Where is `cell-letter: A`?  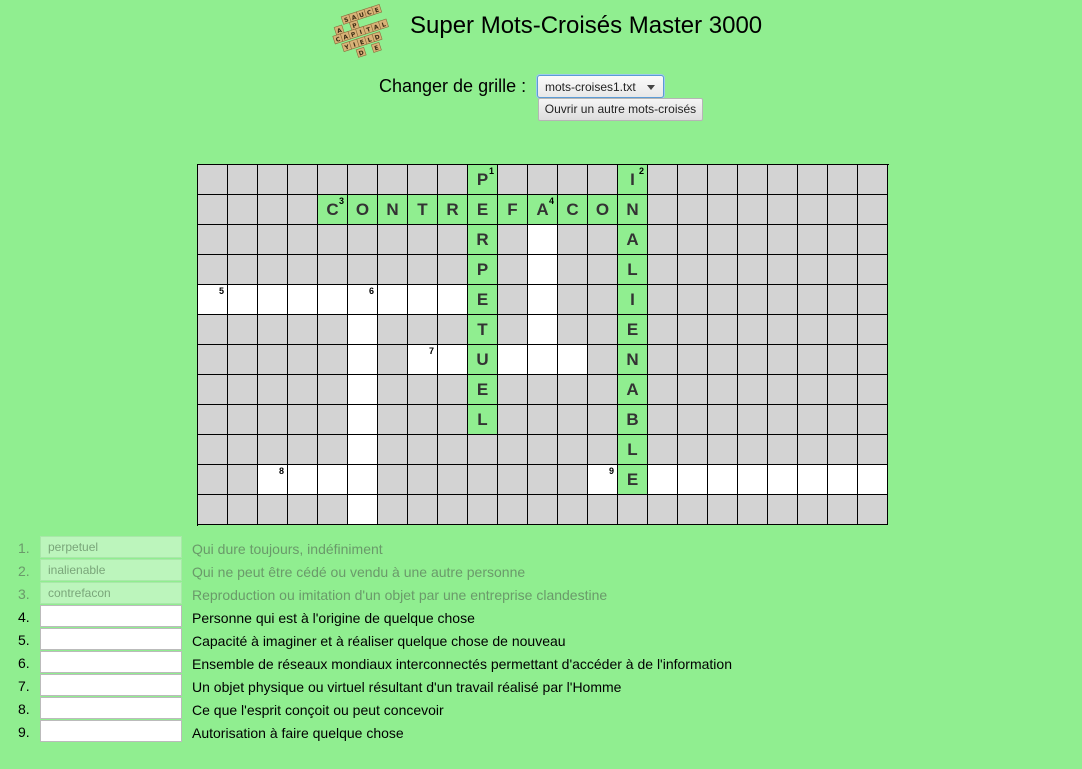
cell-letter: A is located at coordinates (632, 239).